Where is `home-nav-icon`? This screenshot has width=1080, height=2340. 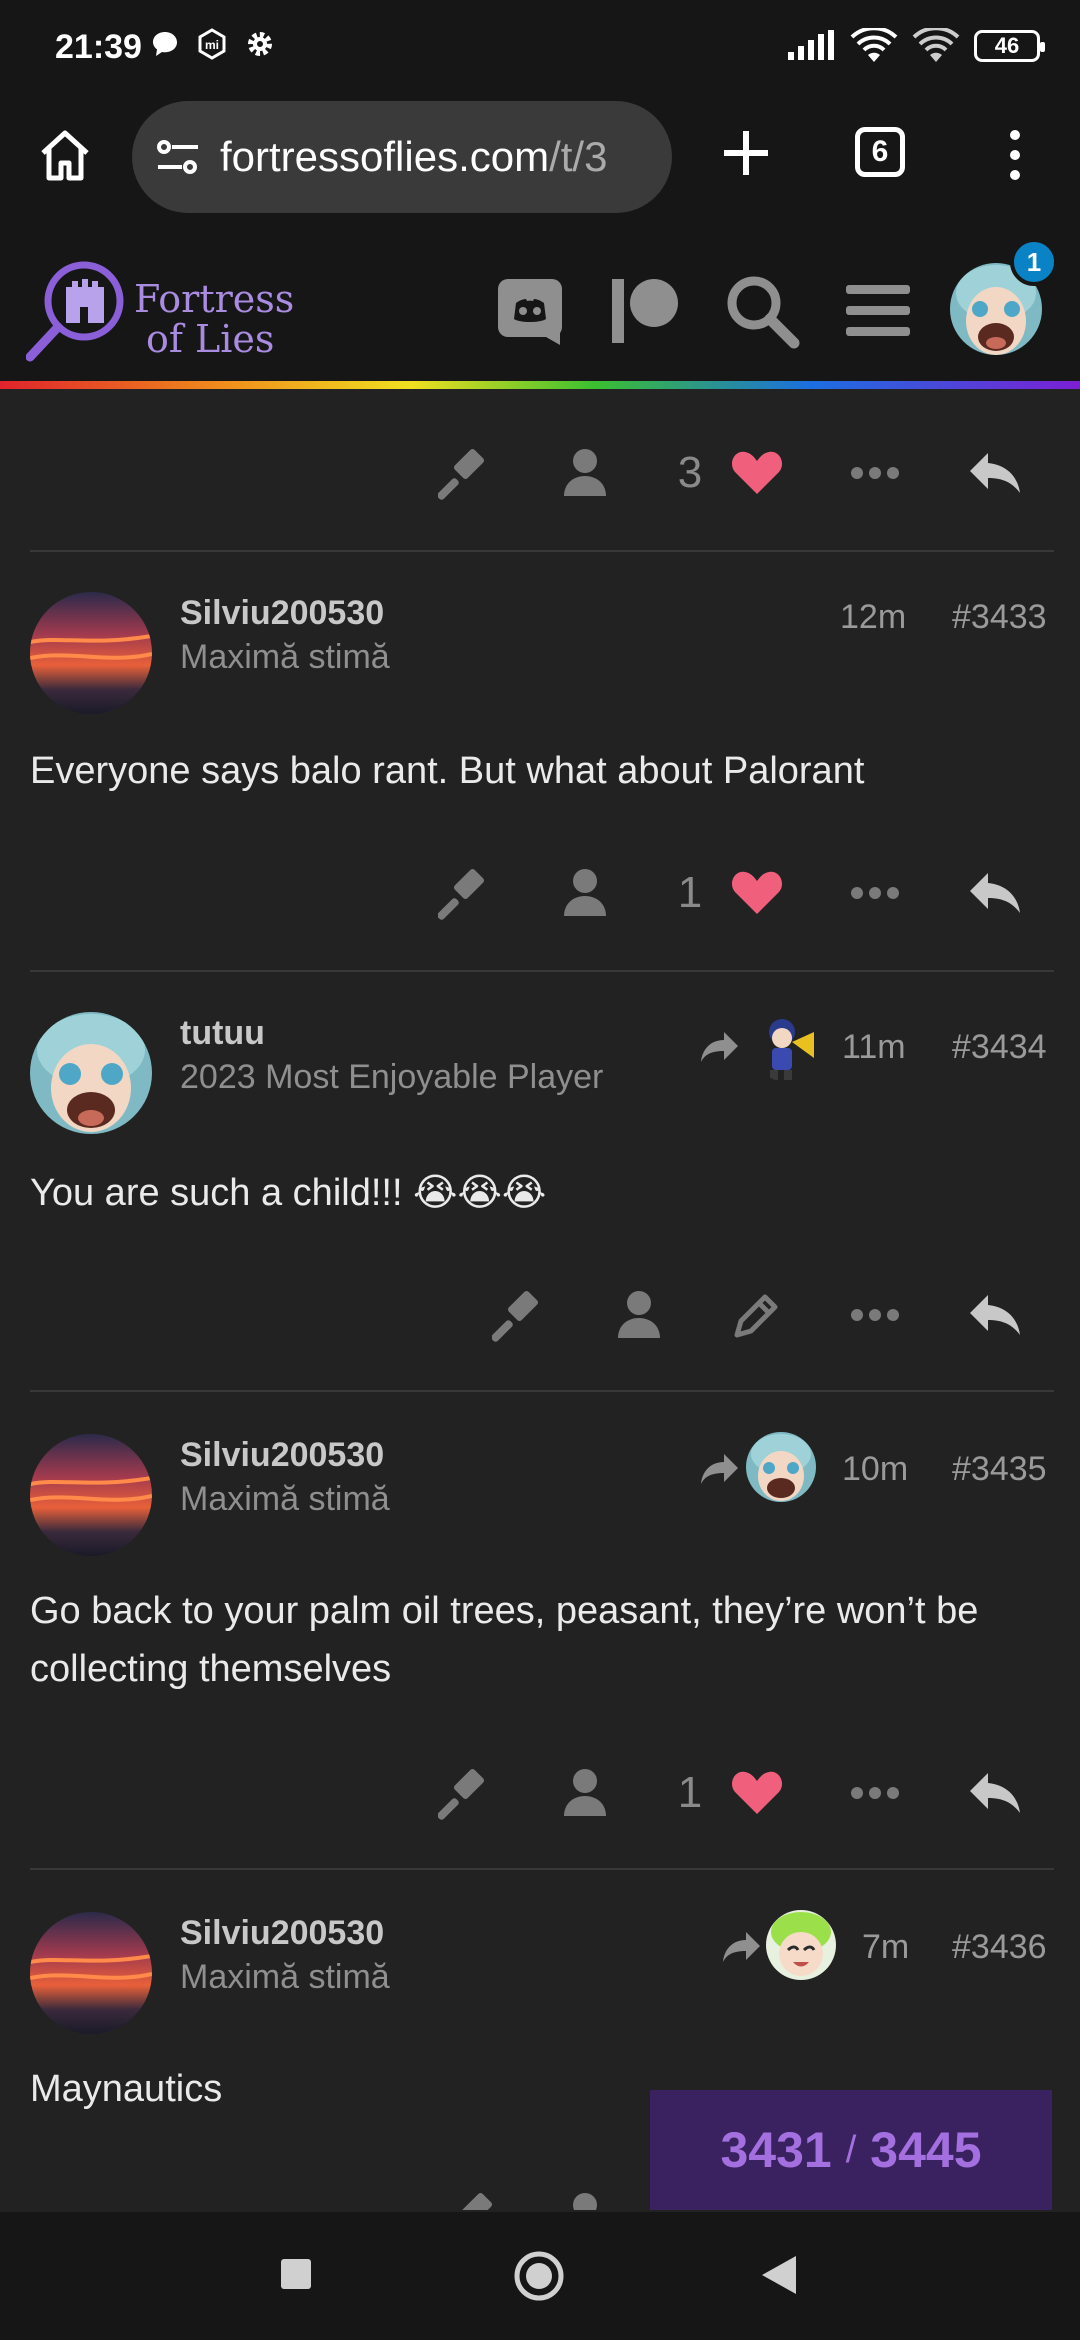 home-nav-icon is located at coordinates (539, 2276).